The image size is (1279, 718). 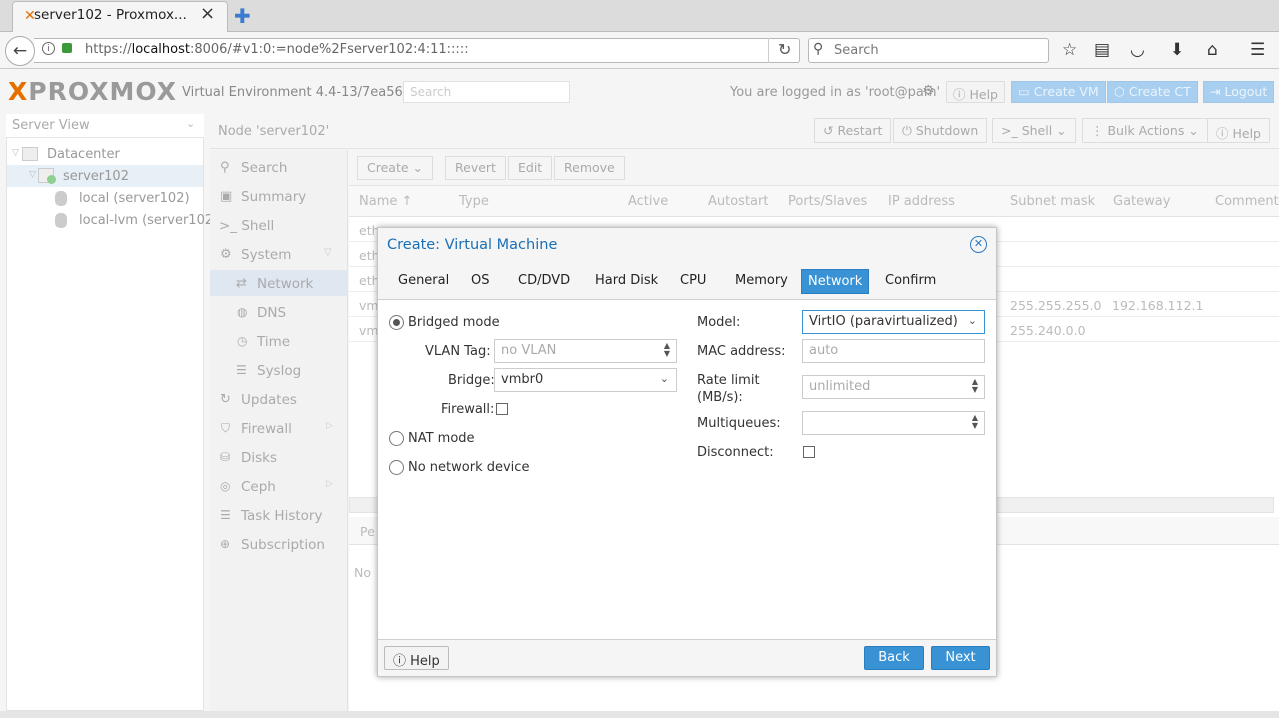 What do you see at coordinates (328, 252) in the screenshot?
I see `chevron-down-icon: ▽` at bounding box center [328, 252].